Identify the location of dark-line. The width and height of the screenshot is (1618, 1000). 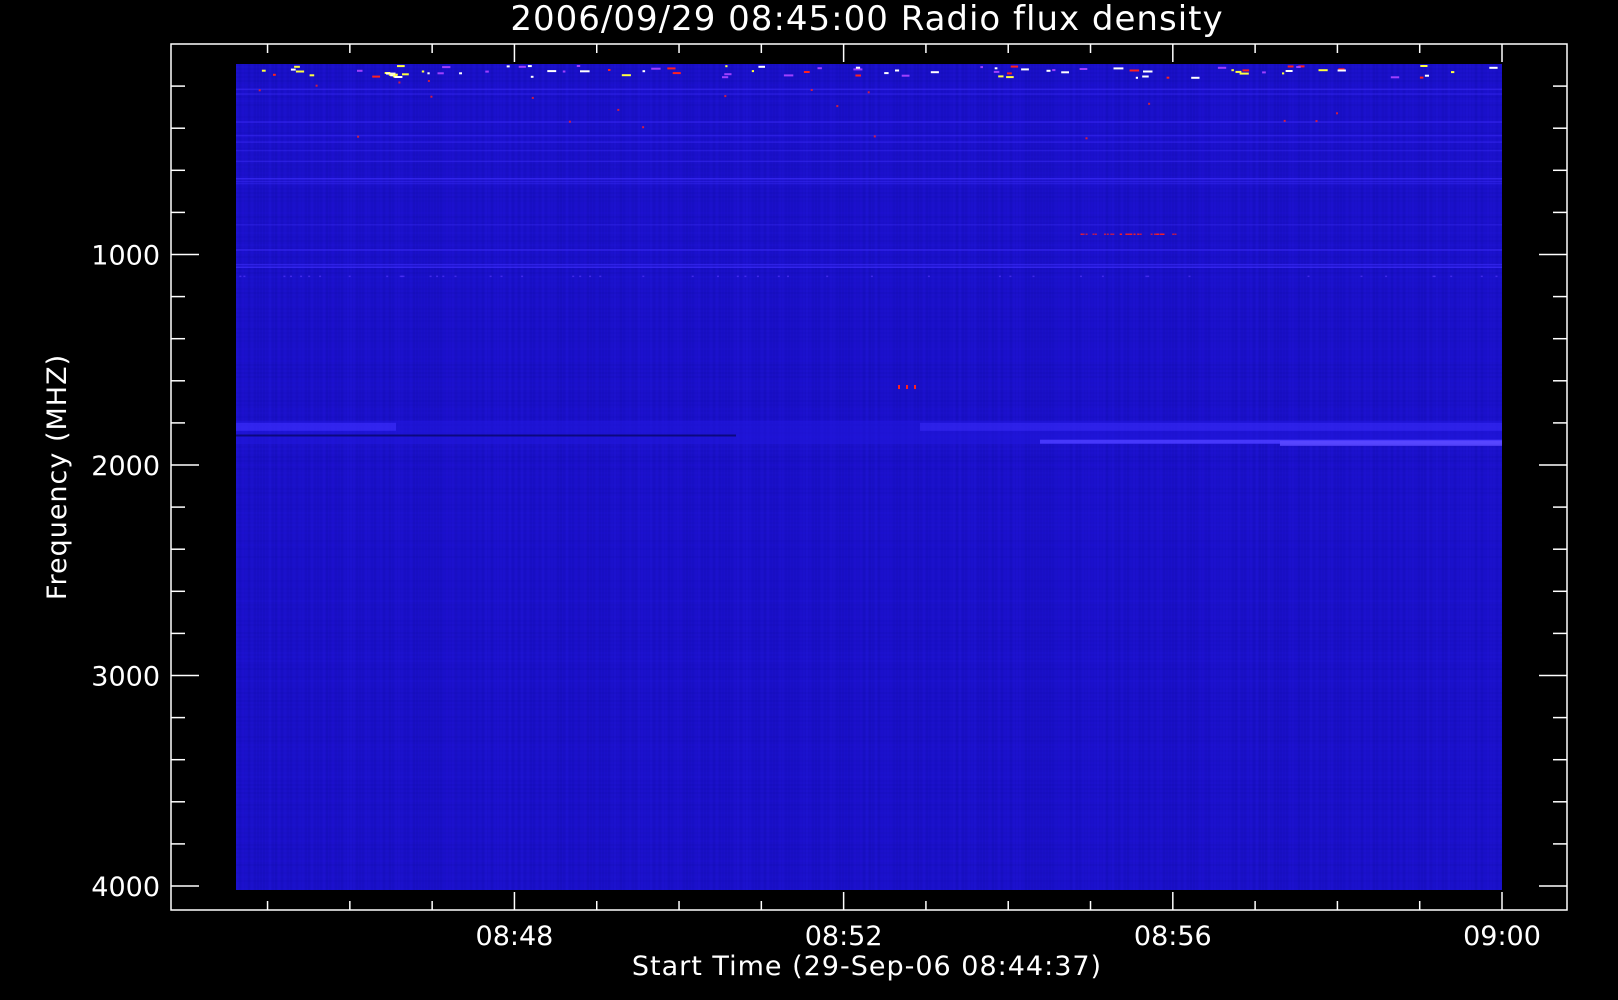
(486, 435).